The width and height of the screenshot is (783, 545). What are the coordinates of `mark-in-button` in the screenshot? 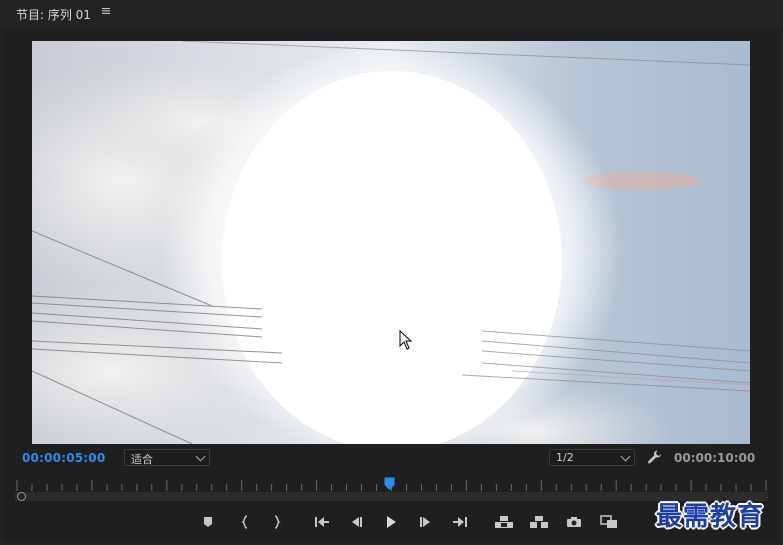 It's located at (245, 522).